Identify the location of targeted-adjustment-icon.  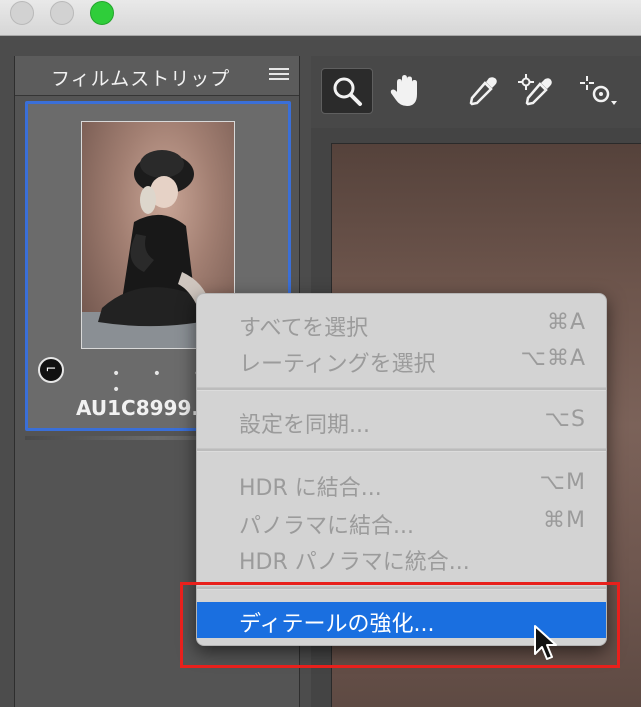
(598, 90).